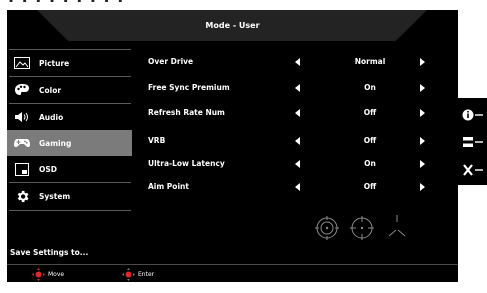  I want to click on top-strip: · · · · · · · · ·, so click(243, 5).